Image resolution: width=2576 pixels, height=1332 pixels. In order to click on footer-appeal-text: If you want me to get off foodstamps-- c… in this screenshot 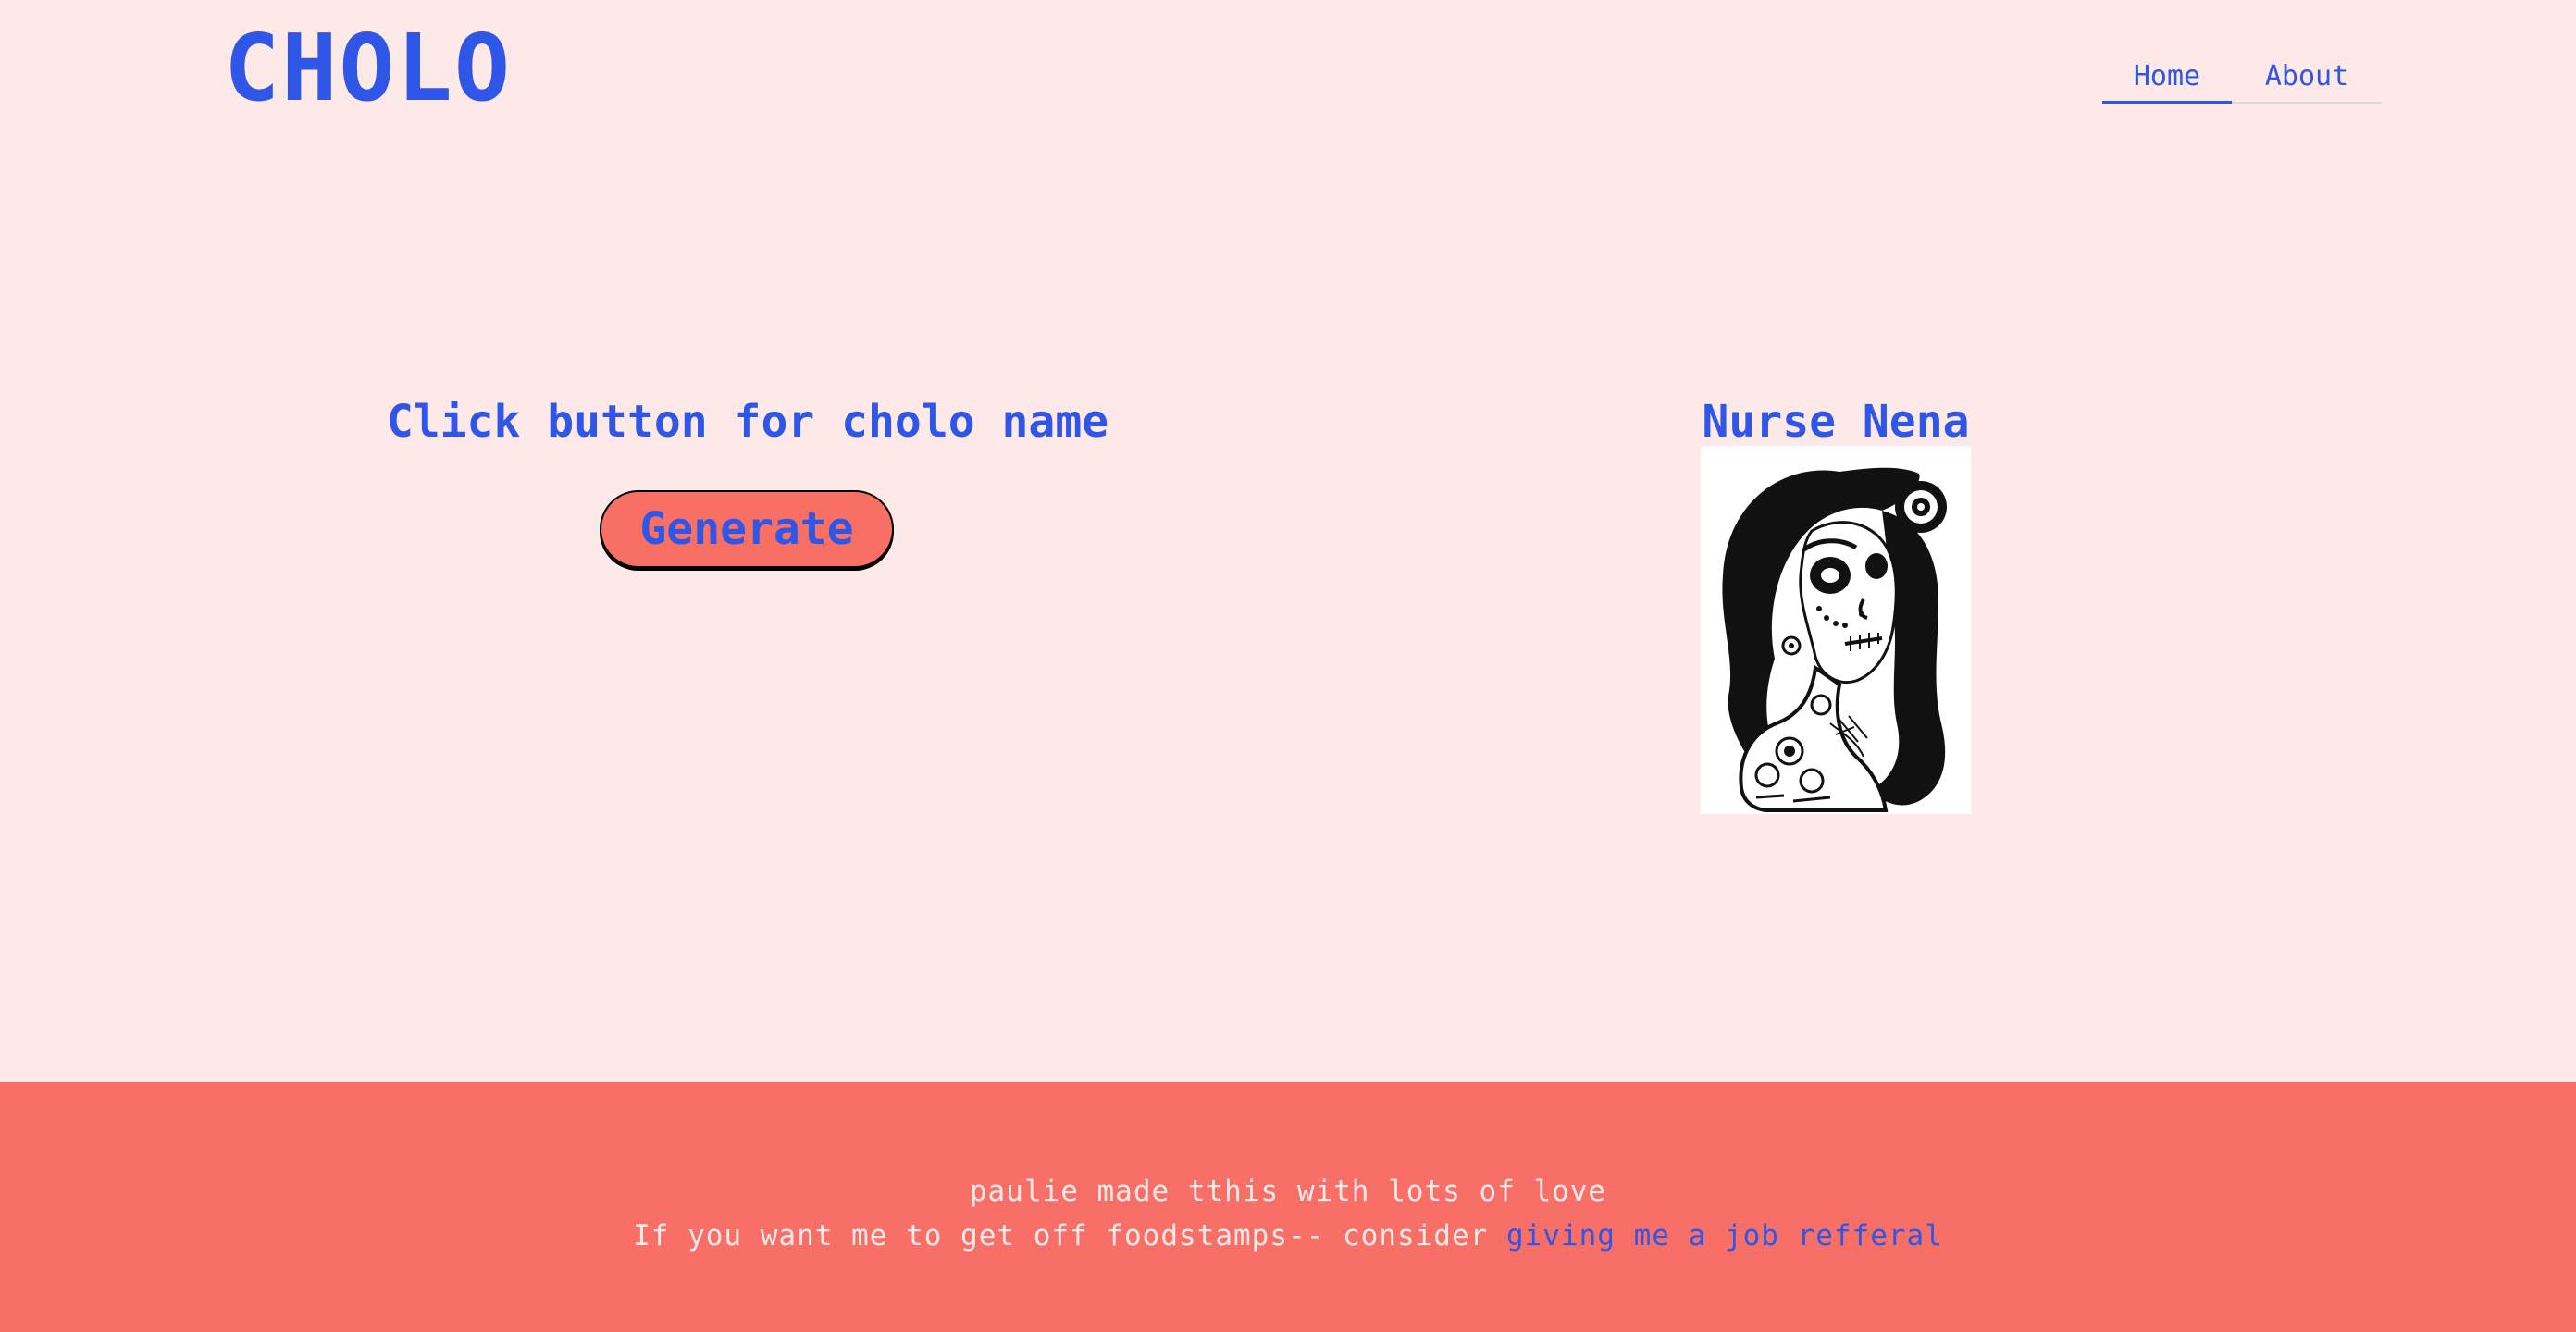, I will do `click(1069, 1236)`.